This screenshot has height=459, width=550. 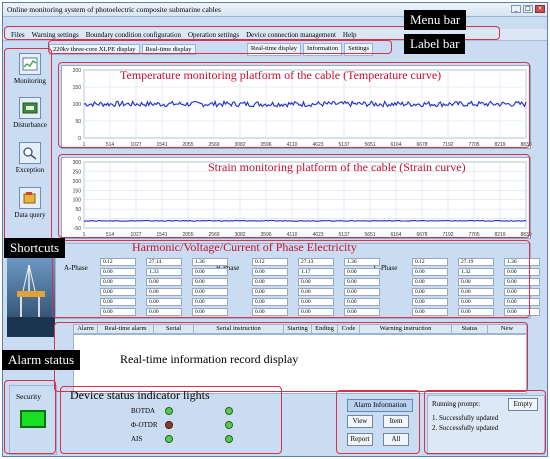 I want to click on label-bar-callout: Label bar, so click(x=435, y=44).